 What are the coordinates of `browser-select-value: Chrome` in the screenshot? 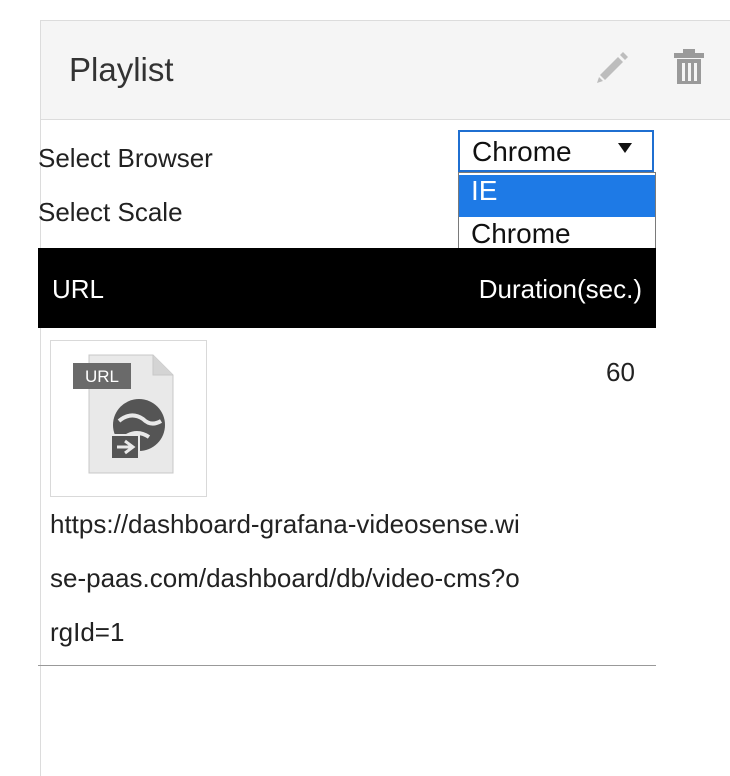 It's located at (522, 151).